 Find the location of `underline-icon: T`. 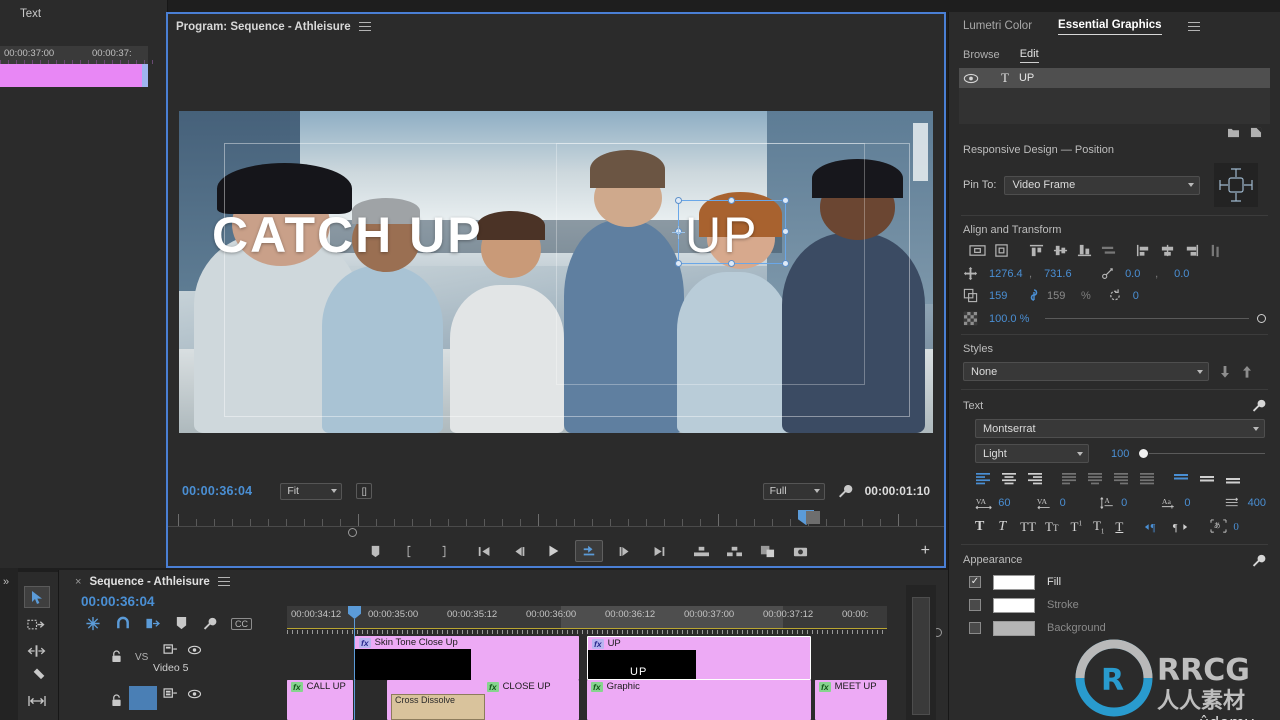

underline-icon: T is located at coordinates (1119, 527).